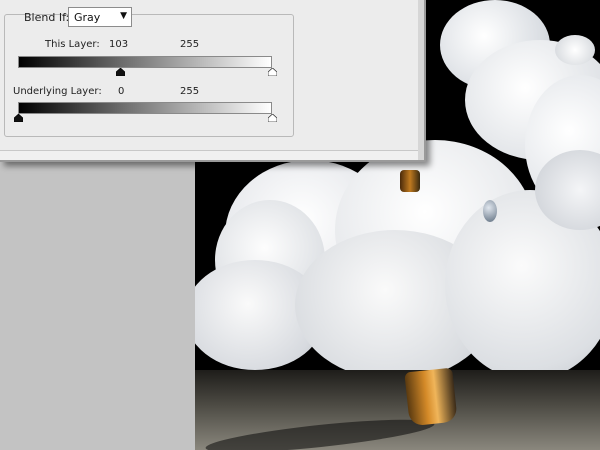  Describe the element at coordinates (47, 17) in the screenshot. I see `blend-if-label: Blend If:` at that location.